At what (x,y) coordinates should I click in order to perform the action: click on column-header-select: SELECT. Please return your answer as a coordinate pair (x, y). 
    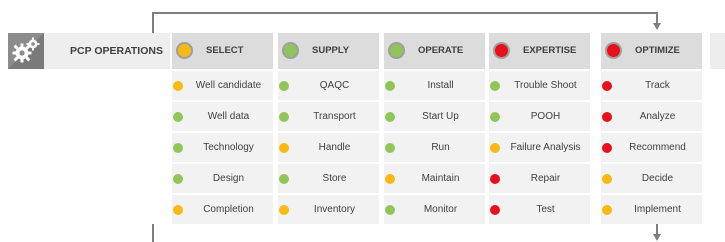
    Looking at the image, I should click on (222, 51).